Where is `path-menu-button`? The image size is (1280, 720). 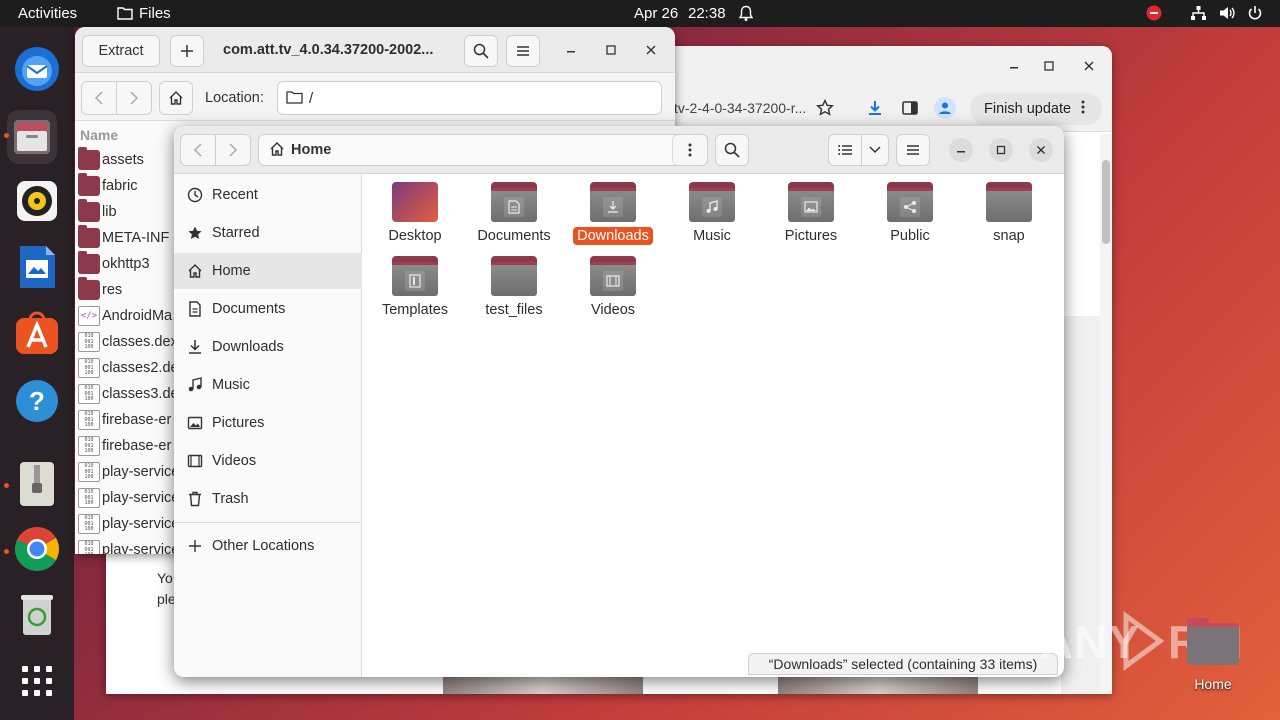
path-menu-button is located at coordinates (690, 150).